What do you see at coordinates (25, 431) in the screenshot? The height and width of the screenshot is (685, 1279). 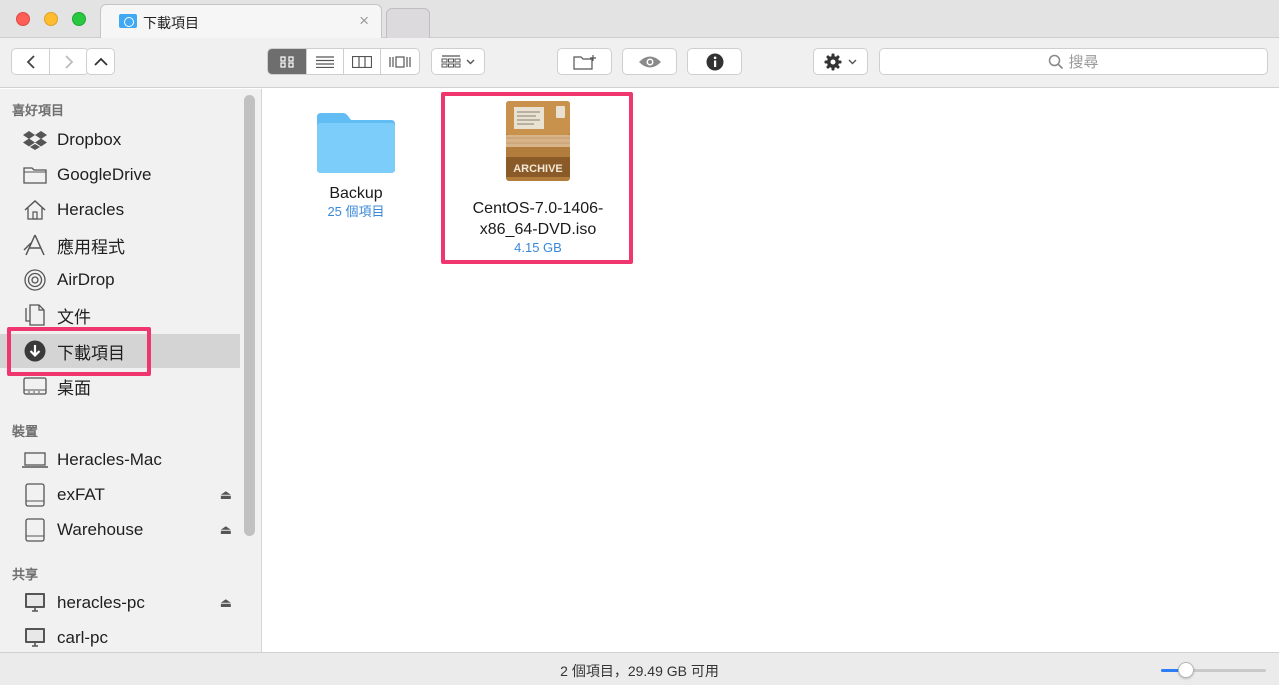 I see `devices-header: 裝置` at bounding box center [25, 431].